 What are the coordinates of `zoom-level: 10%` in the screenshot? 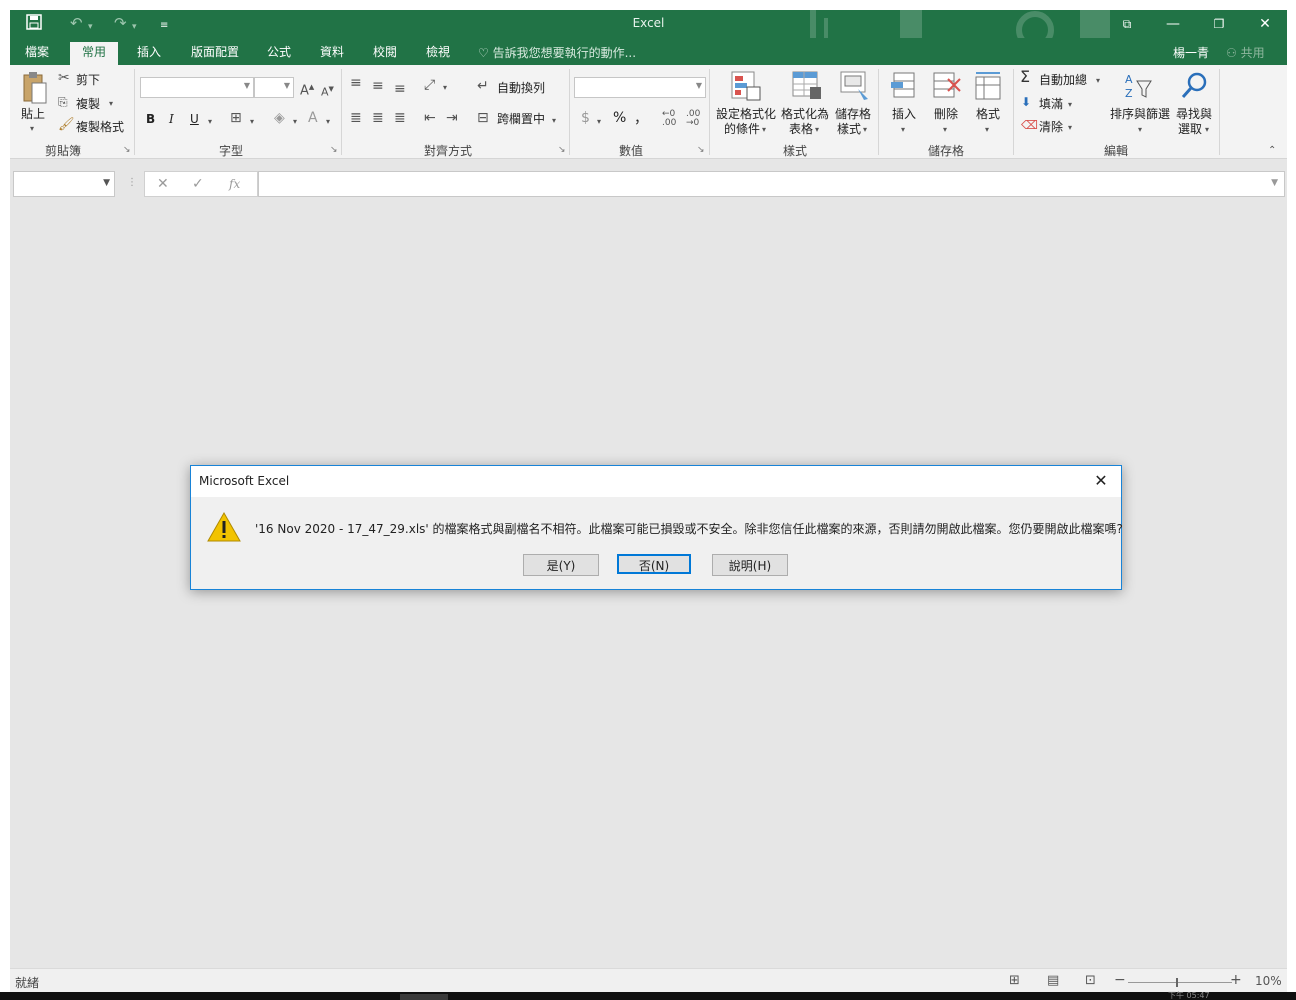 It's located at (1268, 981).